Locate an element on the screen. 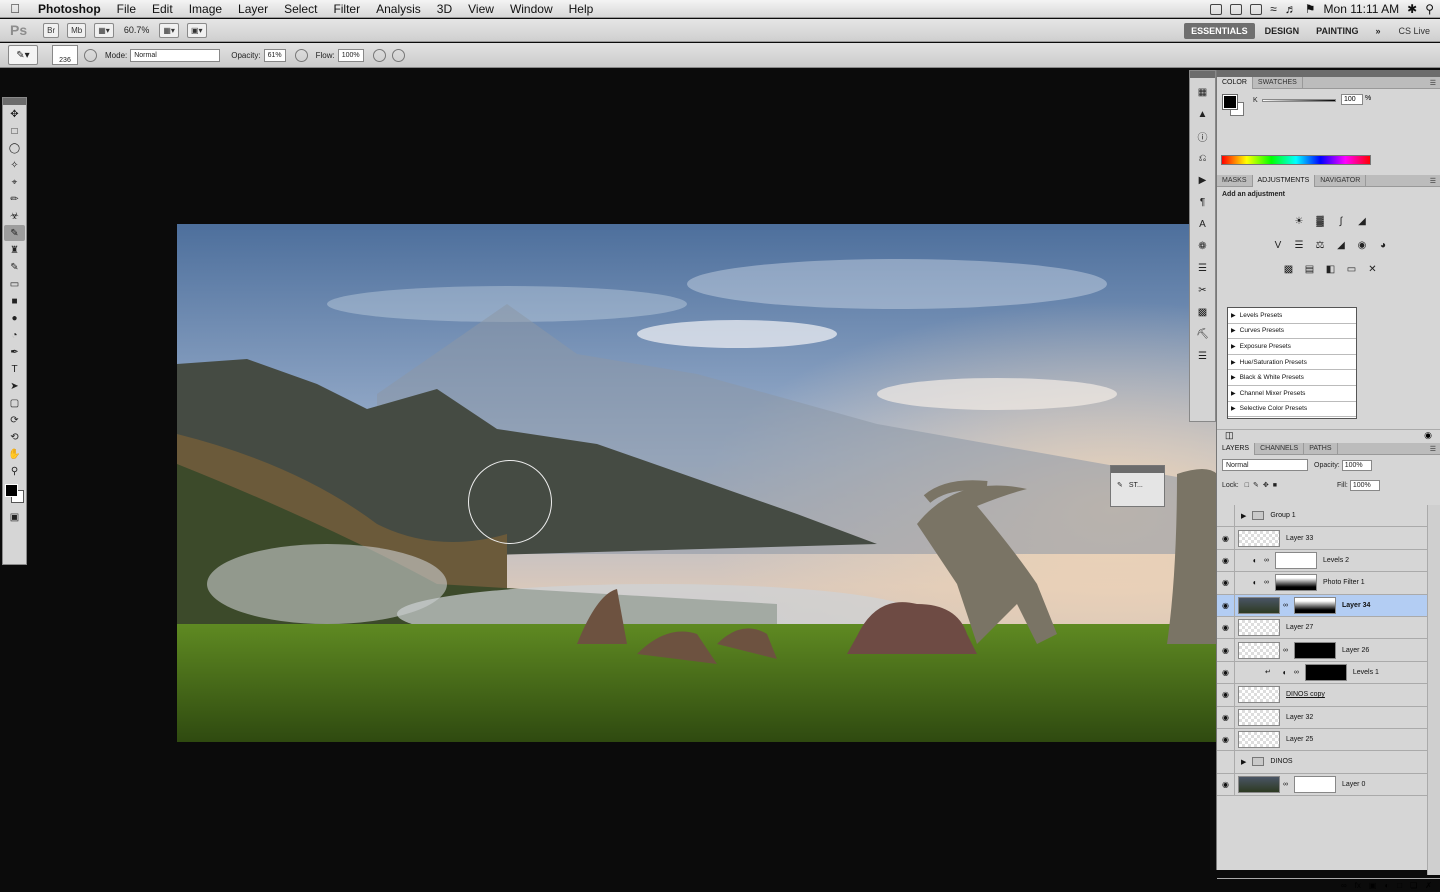 The height and width of the screenshot is (892, 1440). quick-mask-icon: ▣ is located at coordinates (14, 517).